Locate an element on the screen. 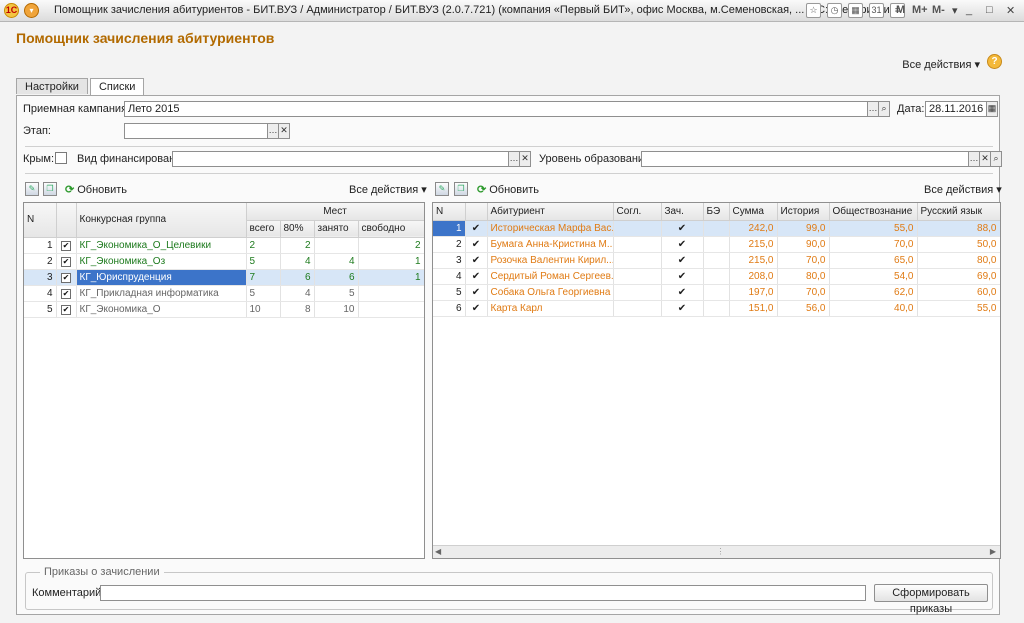 This screenshot has width=1024, height=623. memory-button: M is located at coordinates (900, 10).